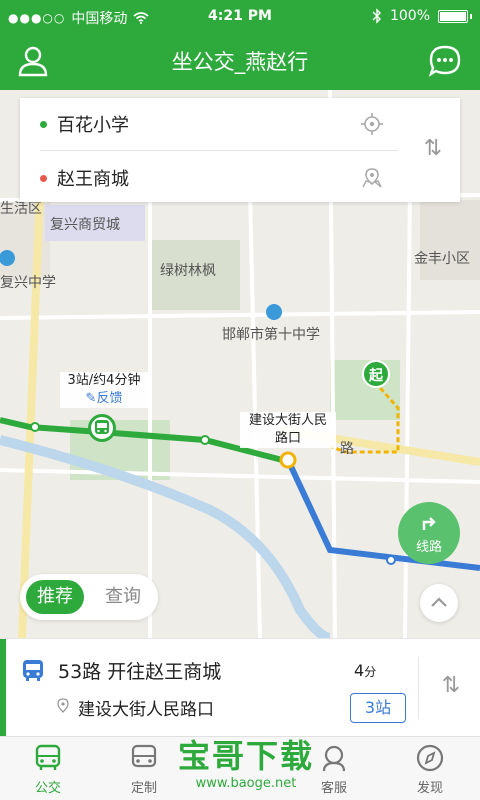 Image resolution: width=480 pixels, height=800 pixels. What do you see at coordinates (104, 399) in the screenshot?
I see `feedback-link: ✎反馈` at bounding box center [104, 399].